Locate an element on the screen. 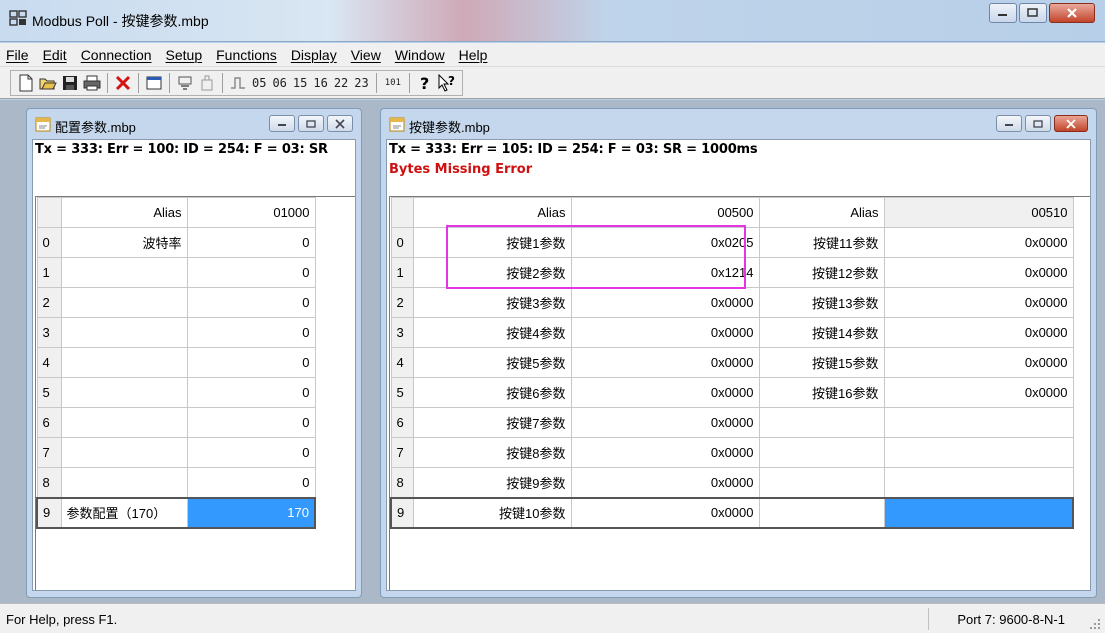  counter-101-button: 101 is located at coordinates (393, 83).